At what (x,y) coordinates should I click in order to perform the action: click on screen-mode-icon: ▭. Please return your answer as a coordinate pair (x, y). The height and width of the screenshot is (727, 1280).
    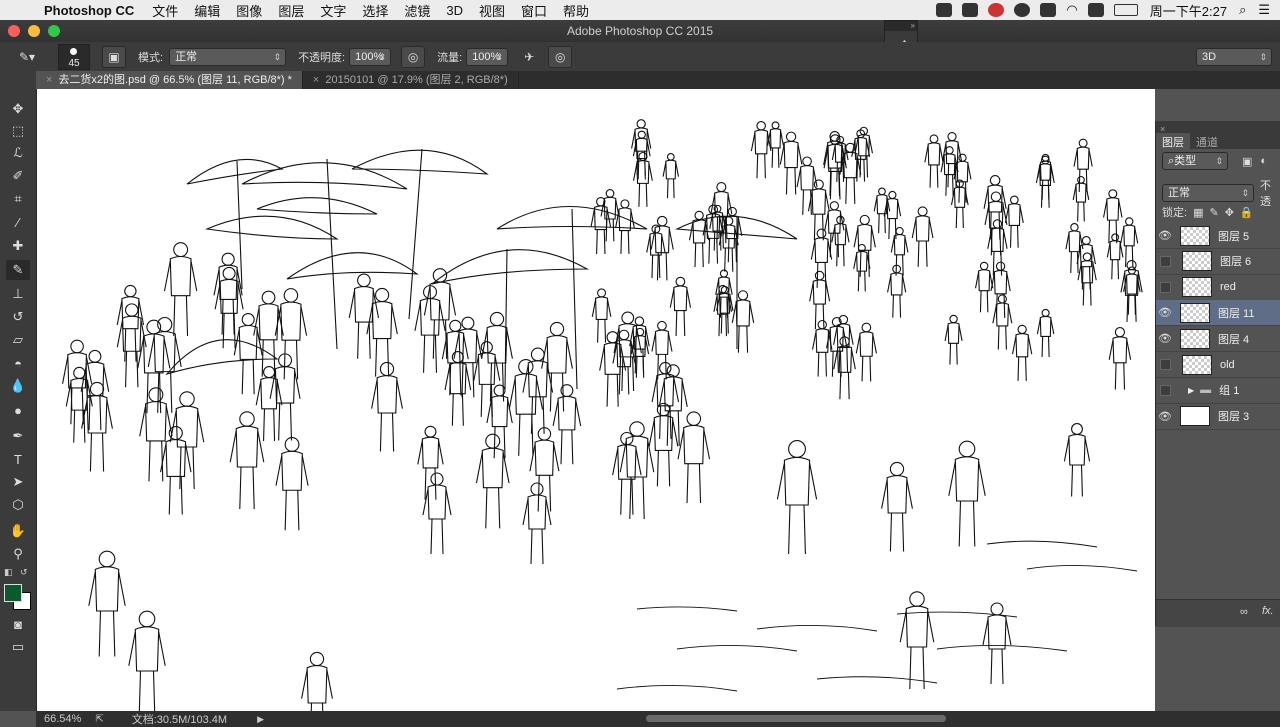
    Looking at the image, I should click on (18, 647).